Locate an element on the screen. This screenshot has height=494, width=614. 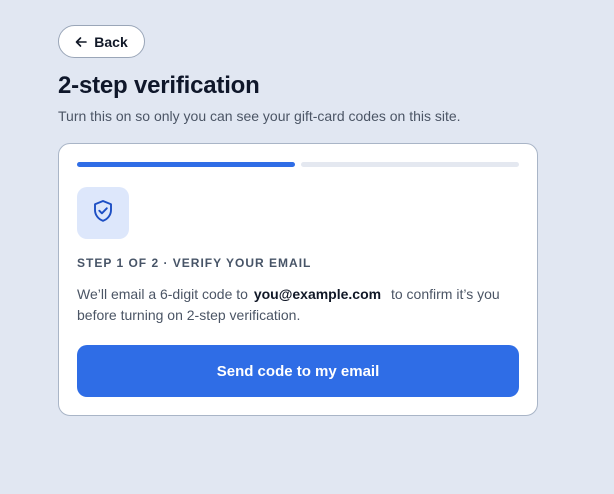
page-title: 2-step verification is located at coordinates (159, 85).